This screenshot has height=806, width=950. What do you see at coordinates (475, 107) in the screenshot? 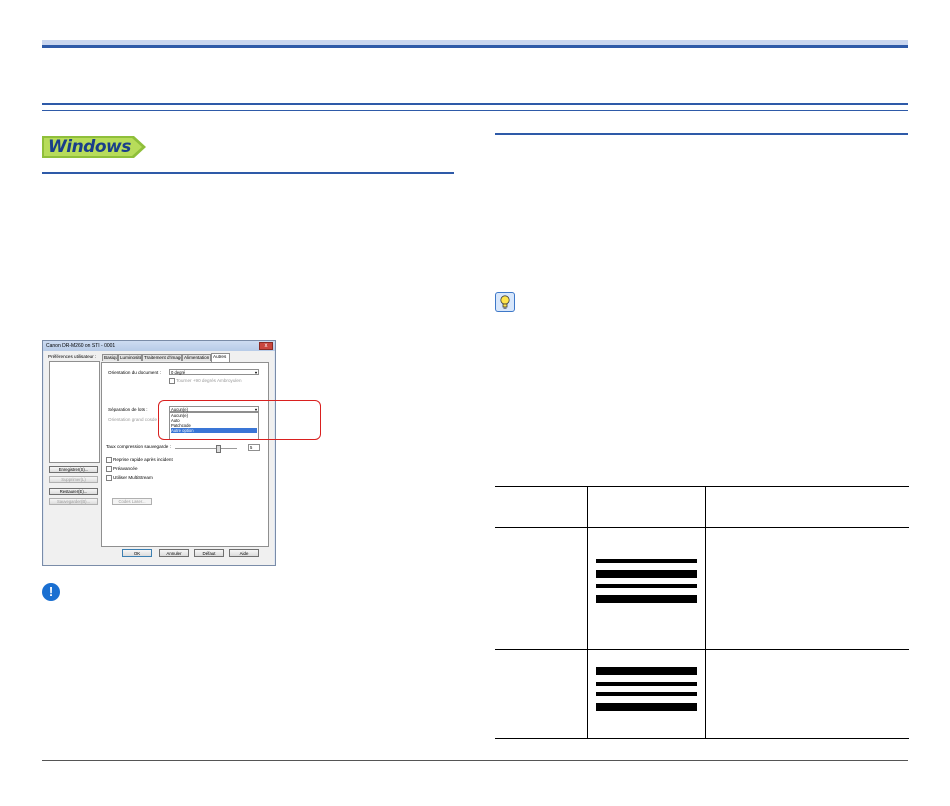
I see `section-title-rule` at bounding box center [475, 107].